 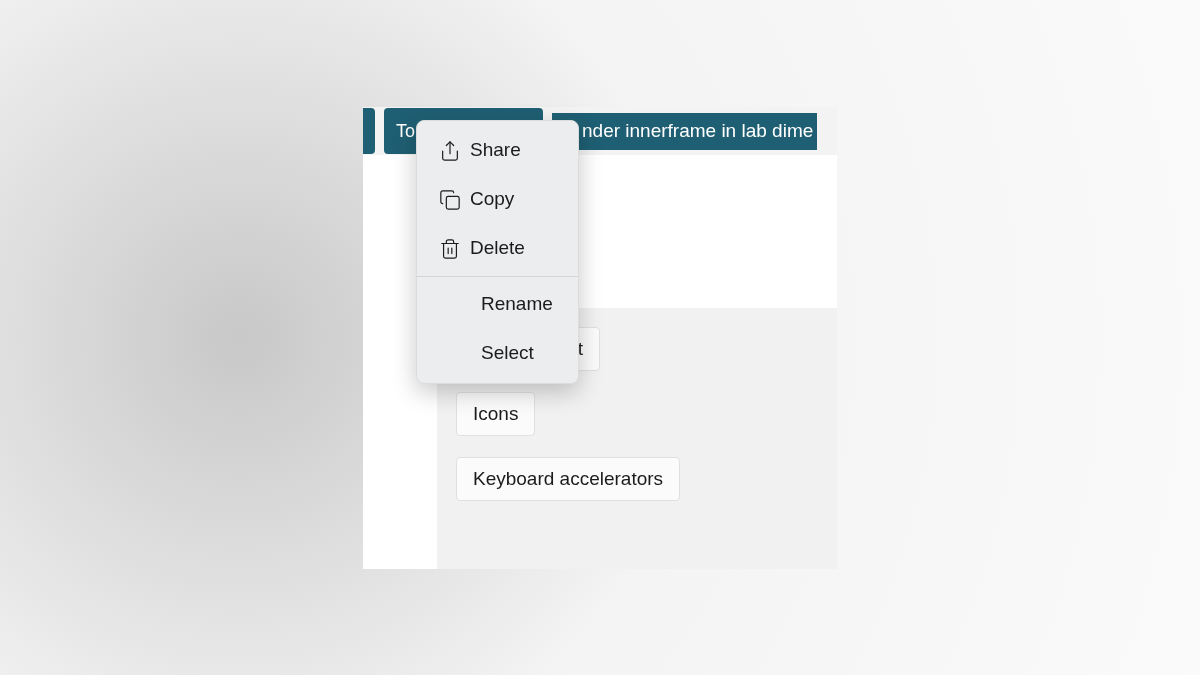 I want to click on menu-item: Select, so click(x=497, y=353).